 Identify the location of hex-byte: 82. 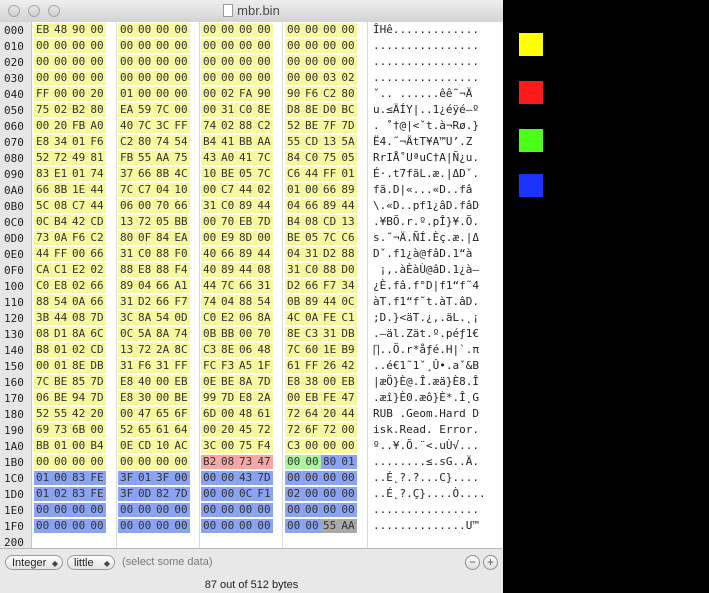
(163, 494).